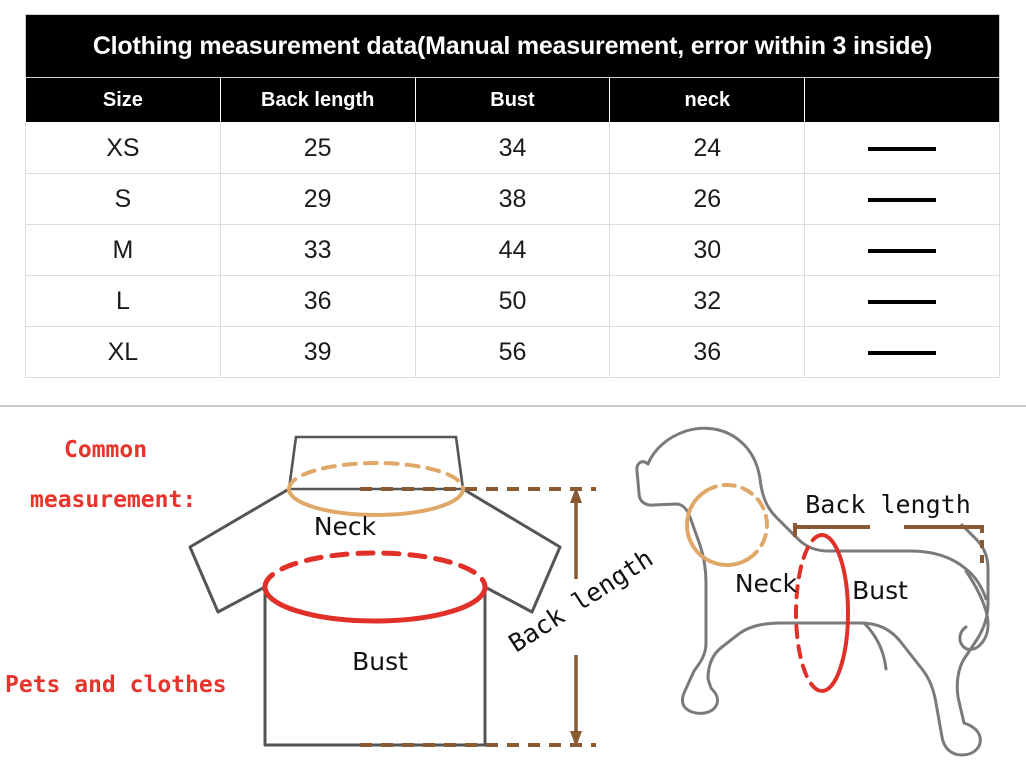  What do you see at coordinates (880, 590) in the screenshot?
I see `dog-bust-label: Bust` at bounding box center [880, 590].